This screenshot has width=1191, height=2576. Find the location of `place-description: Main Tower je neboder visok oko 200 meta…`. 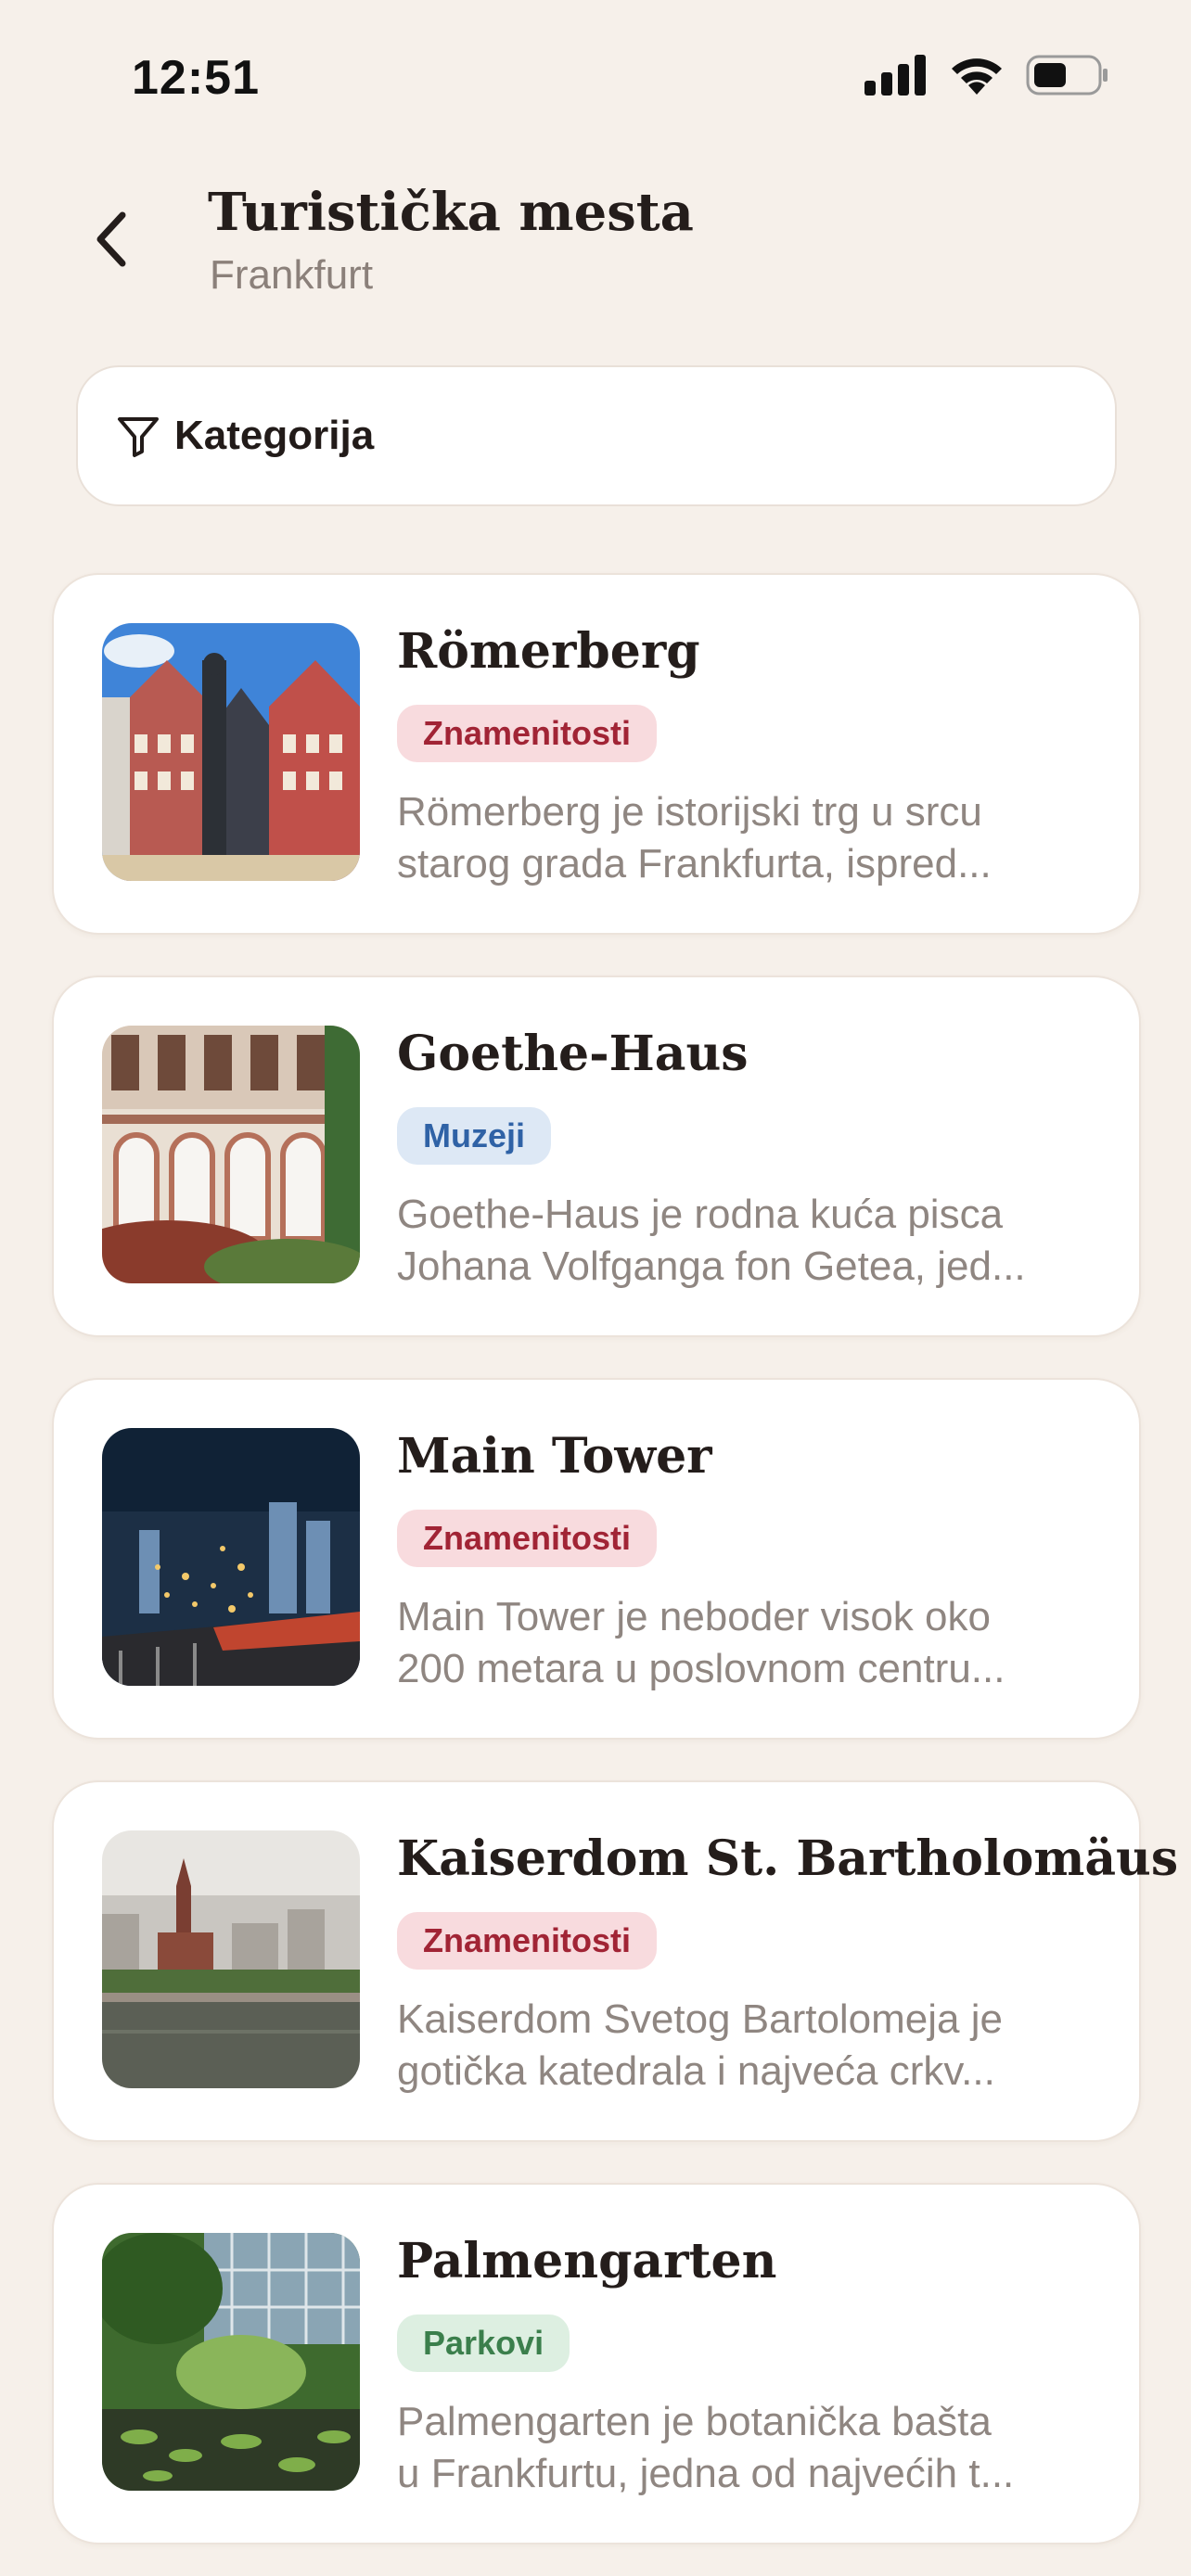

place-description: Main Tower je neboder visok oko 200 meta… is located at coordinates (701, 1642).